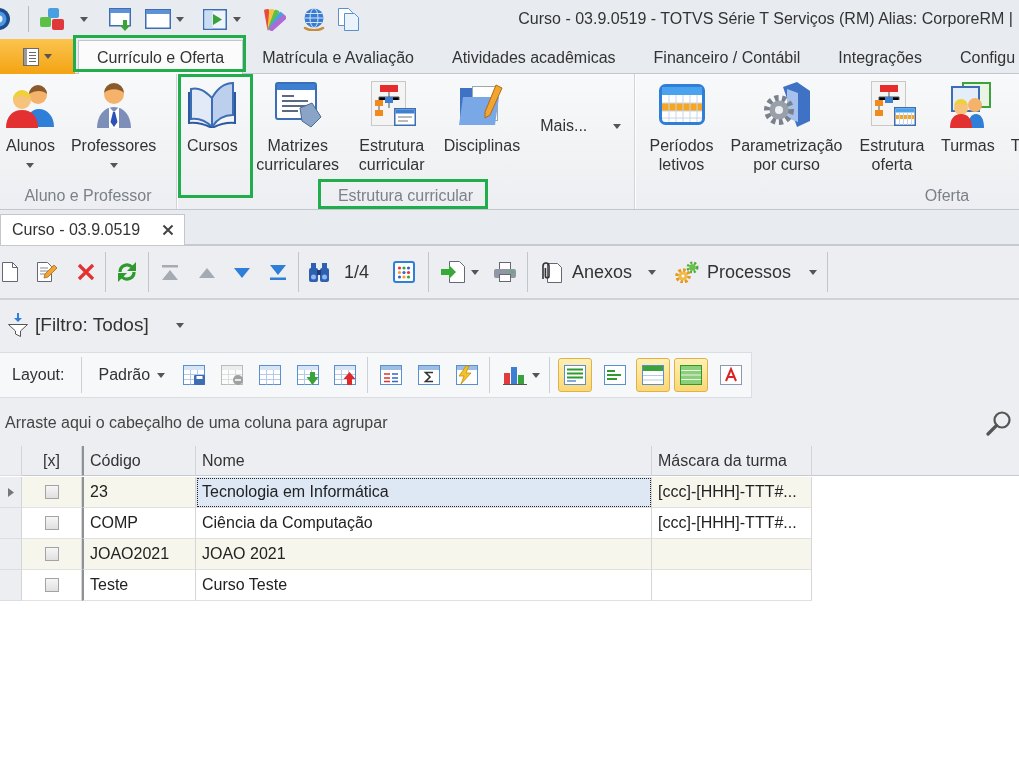  What do you see at coordinates (139, 523) in the screenshot?
I see `table-cell: COMP` at bounding box center [139, 523].